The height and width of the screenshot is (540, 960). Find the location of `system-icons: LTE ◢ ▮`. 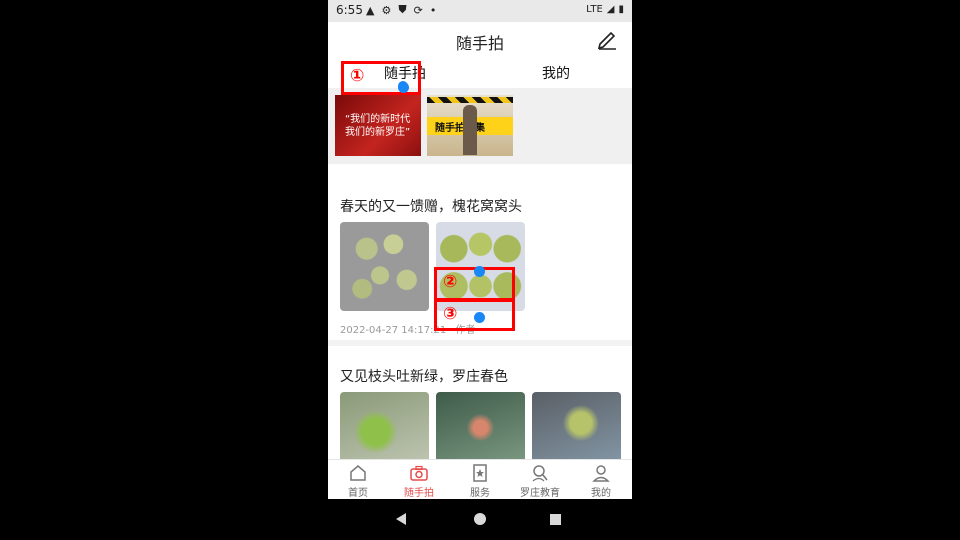

system-icons: LTE ◢ ▮ is located at coordinates (605, 9).